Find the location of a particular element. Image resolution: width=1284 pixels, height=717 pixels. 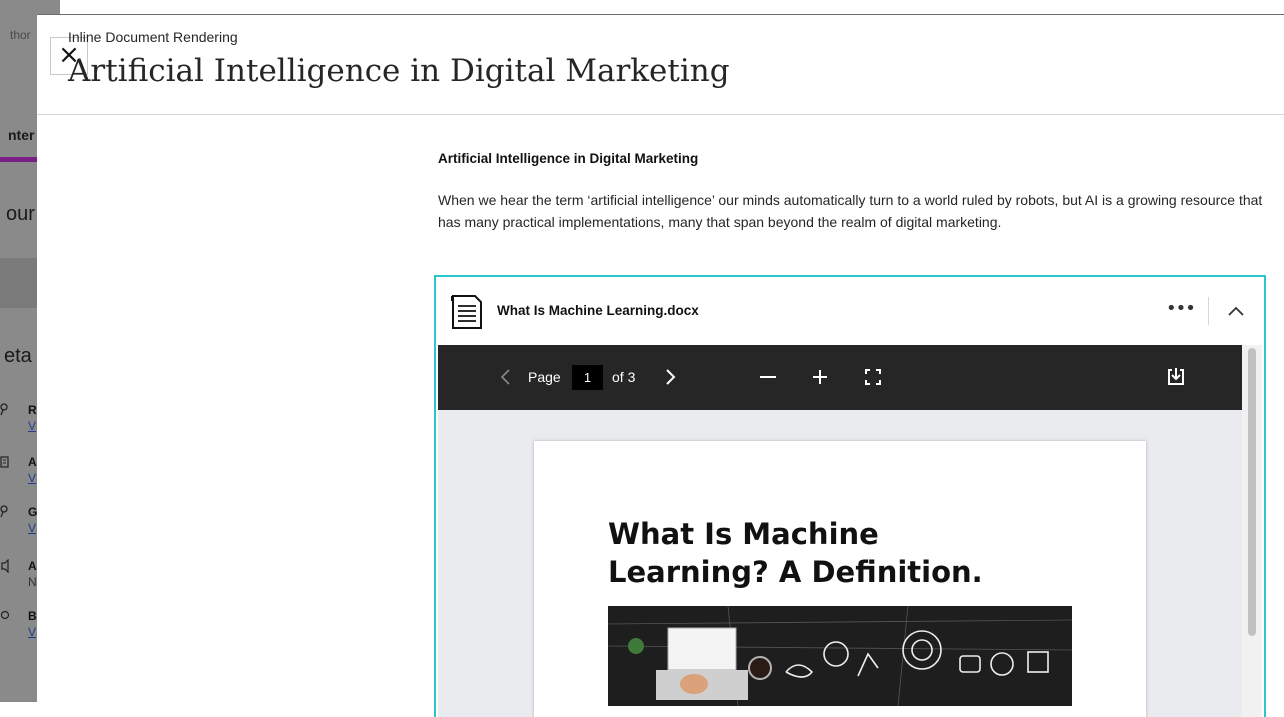

badge-icon is located at coordinates (5, 617).